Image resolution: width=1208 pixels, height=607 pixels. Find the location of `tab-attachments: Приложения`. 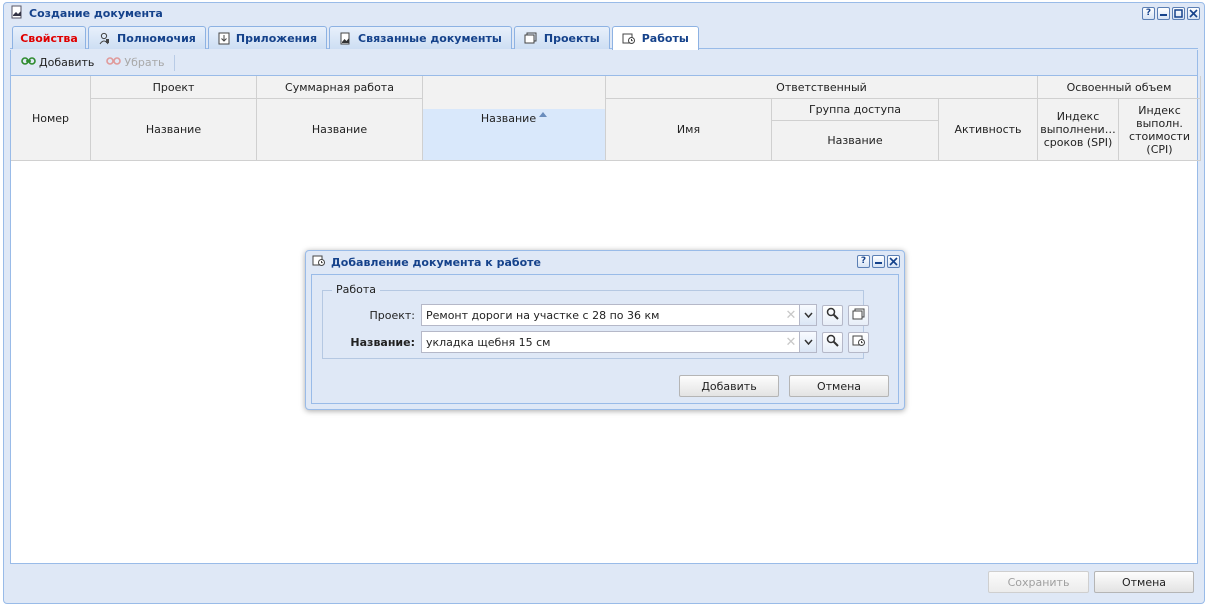

tab-attachments: Приложения is located at coordinates (267, 37).